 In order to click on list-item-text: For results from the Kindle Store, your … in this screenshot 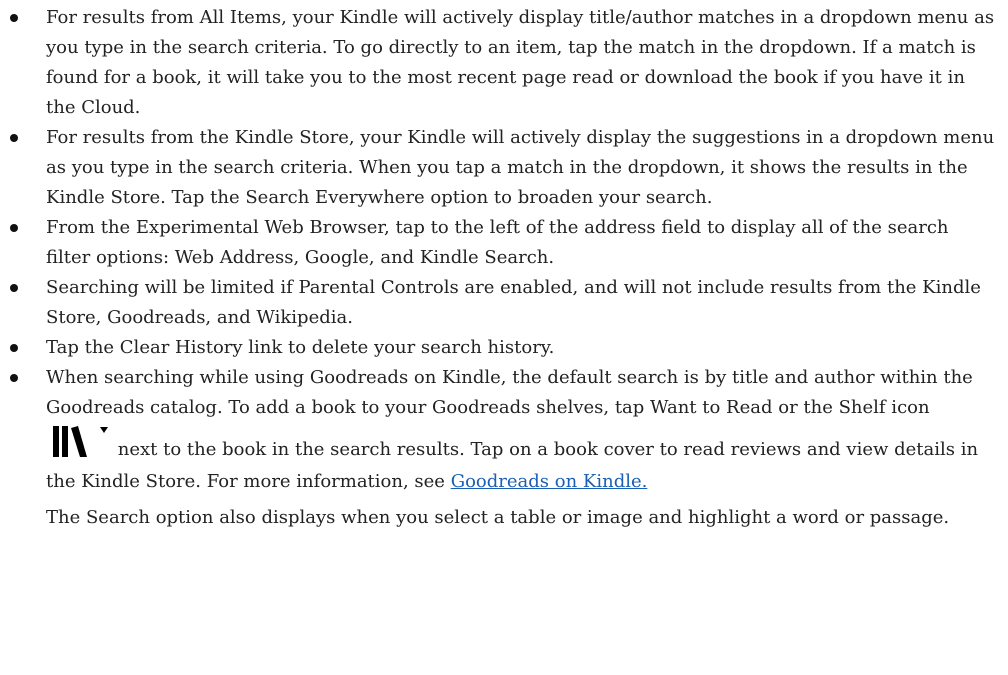, I will do `click(520, 167)`.